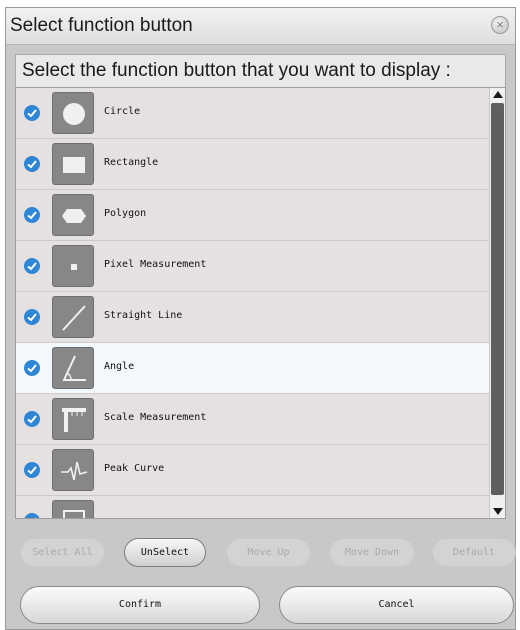 The height and width of the screenshot is (630, 520). I want to click on scrollbar-thumb, so click(497, 299).